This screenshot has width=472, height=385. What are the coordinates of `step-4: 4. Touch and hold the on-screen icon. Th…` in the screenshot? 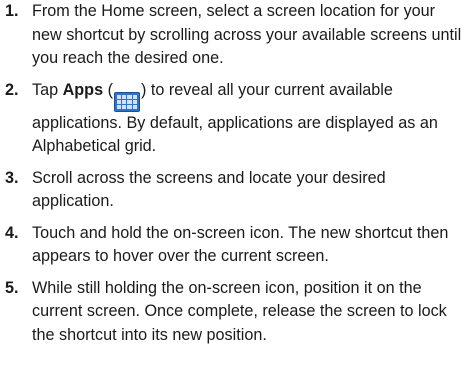 It's located at (236, 245).